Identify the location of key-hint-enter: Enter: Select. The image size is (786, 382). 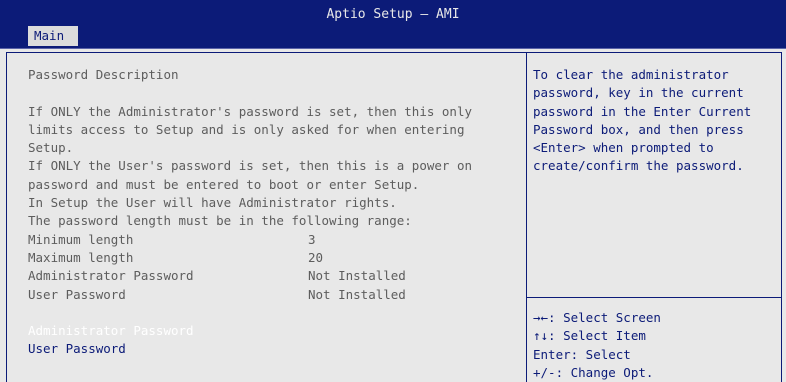
(582, 354).